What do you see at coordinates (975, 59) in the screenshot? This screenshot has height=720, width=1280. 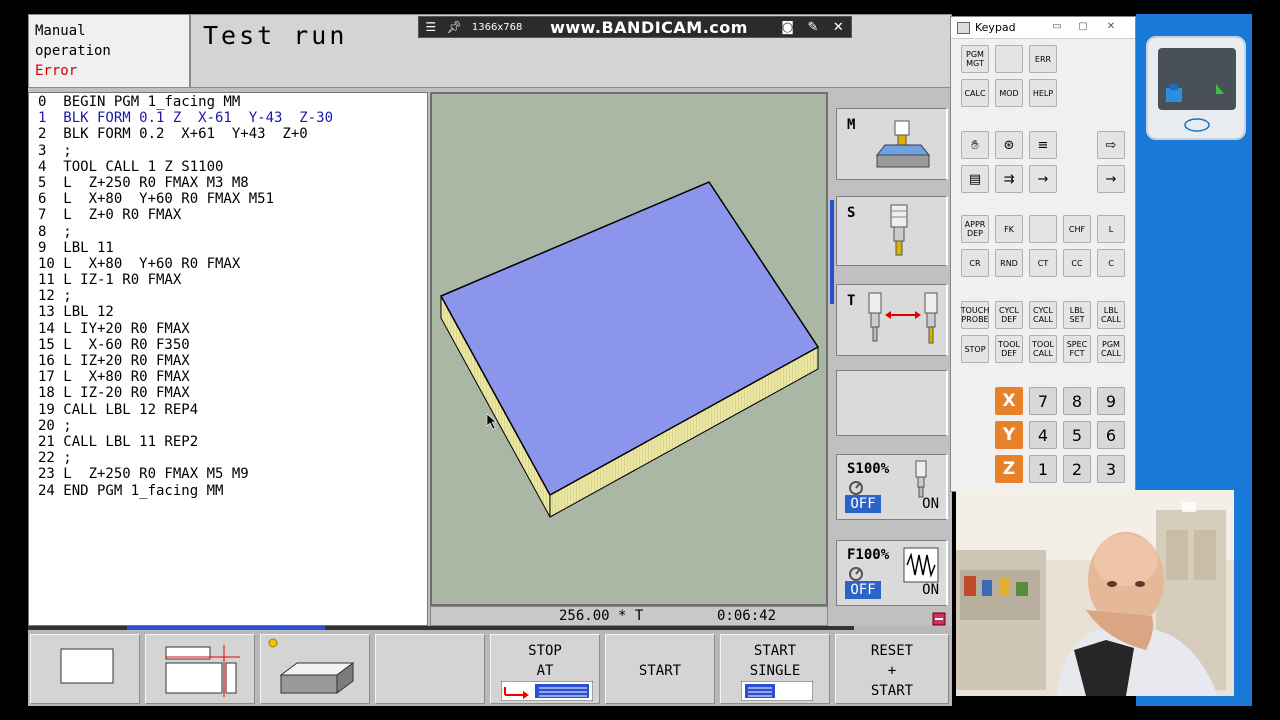 I see `key-pgm-mgt: PGM MGT` at bounding box center [975, 59].